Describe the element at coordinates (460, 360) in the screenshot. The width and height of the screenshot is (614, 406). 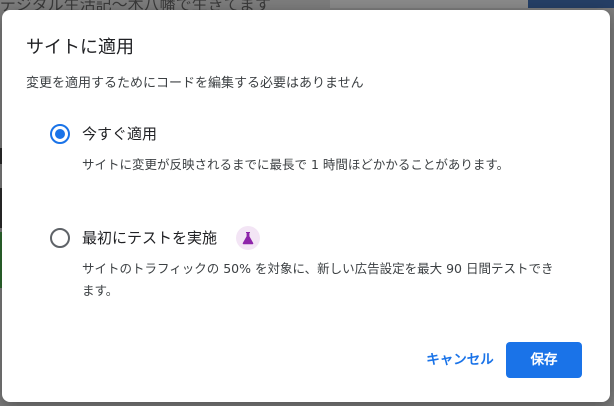
I see `cancel-button: キャンセル` at that location.